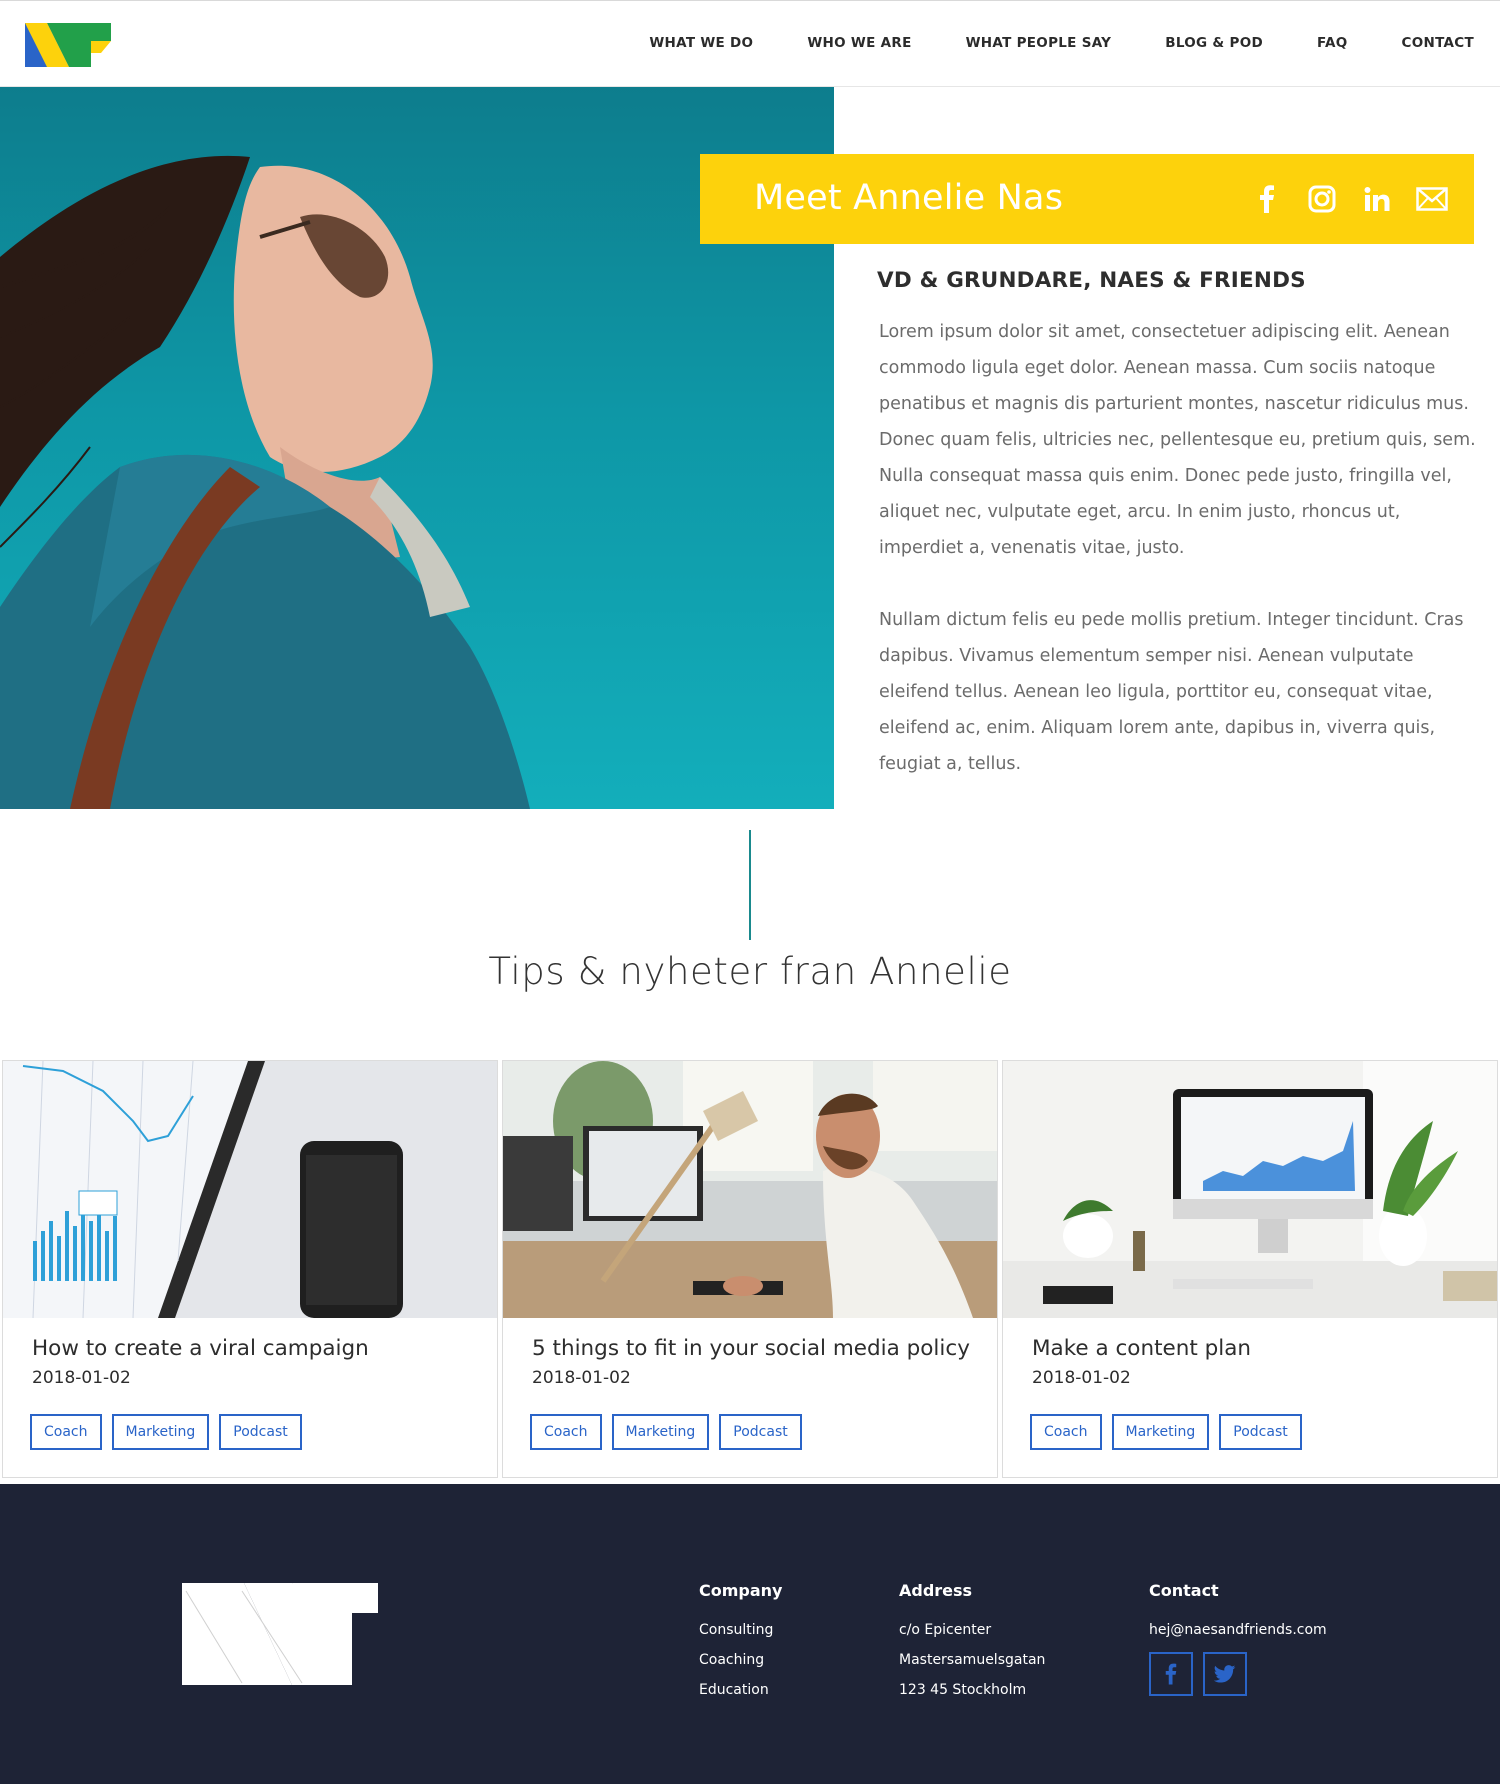  What do you see at coordinates (1250, 1189) in the screenshot?
I see `card-image-desk` at bounding box center [1250, 1189].